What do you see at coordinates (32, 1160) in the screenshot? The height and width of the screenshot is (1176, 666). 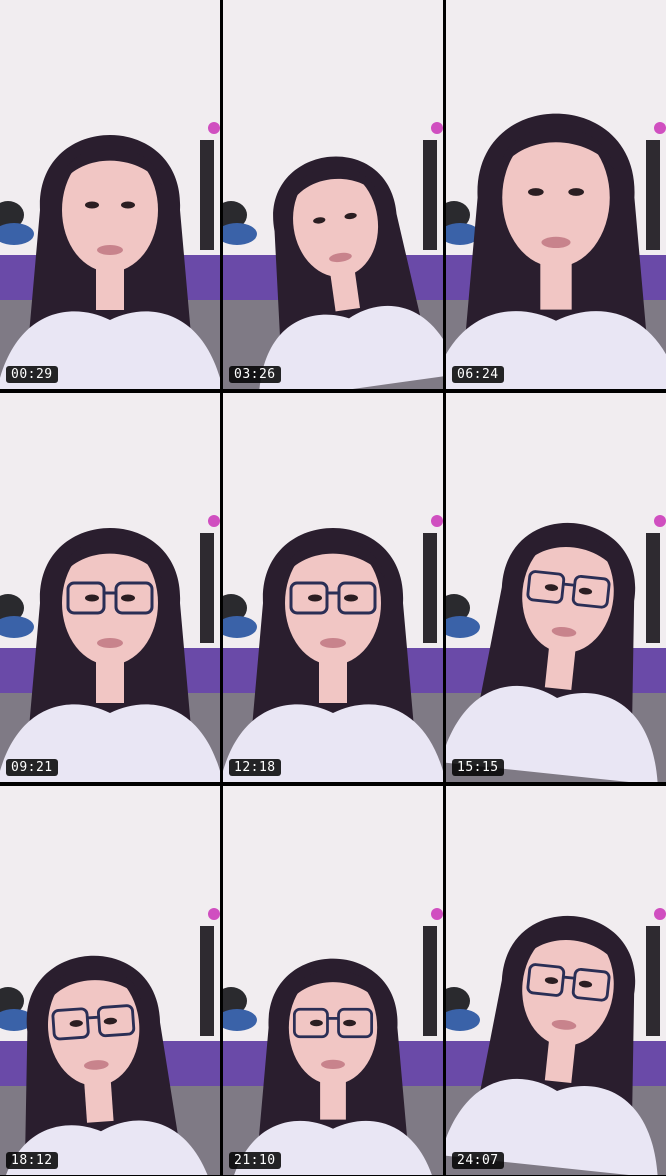 I see `frame-timestamp: 18:12` at bounding box center [32, 1160].